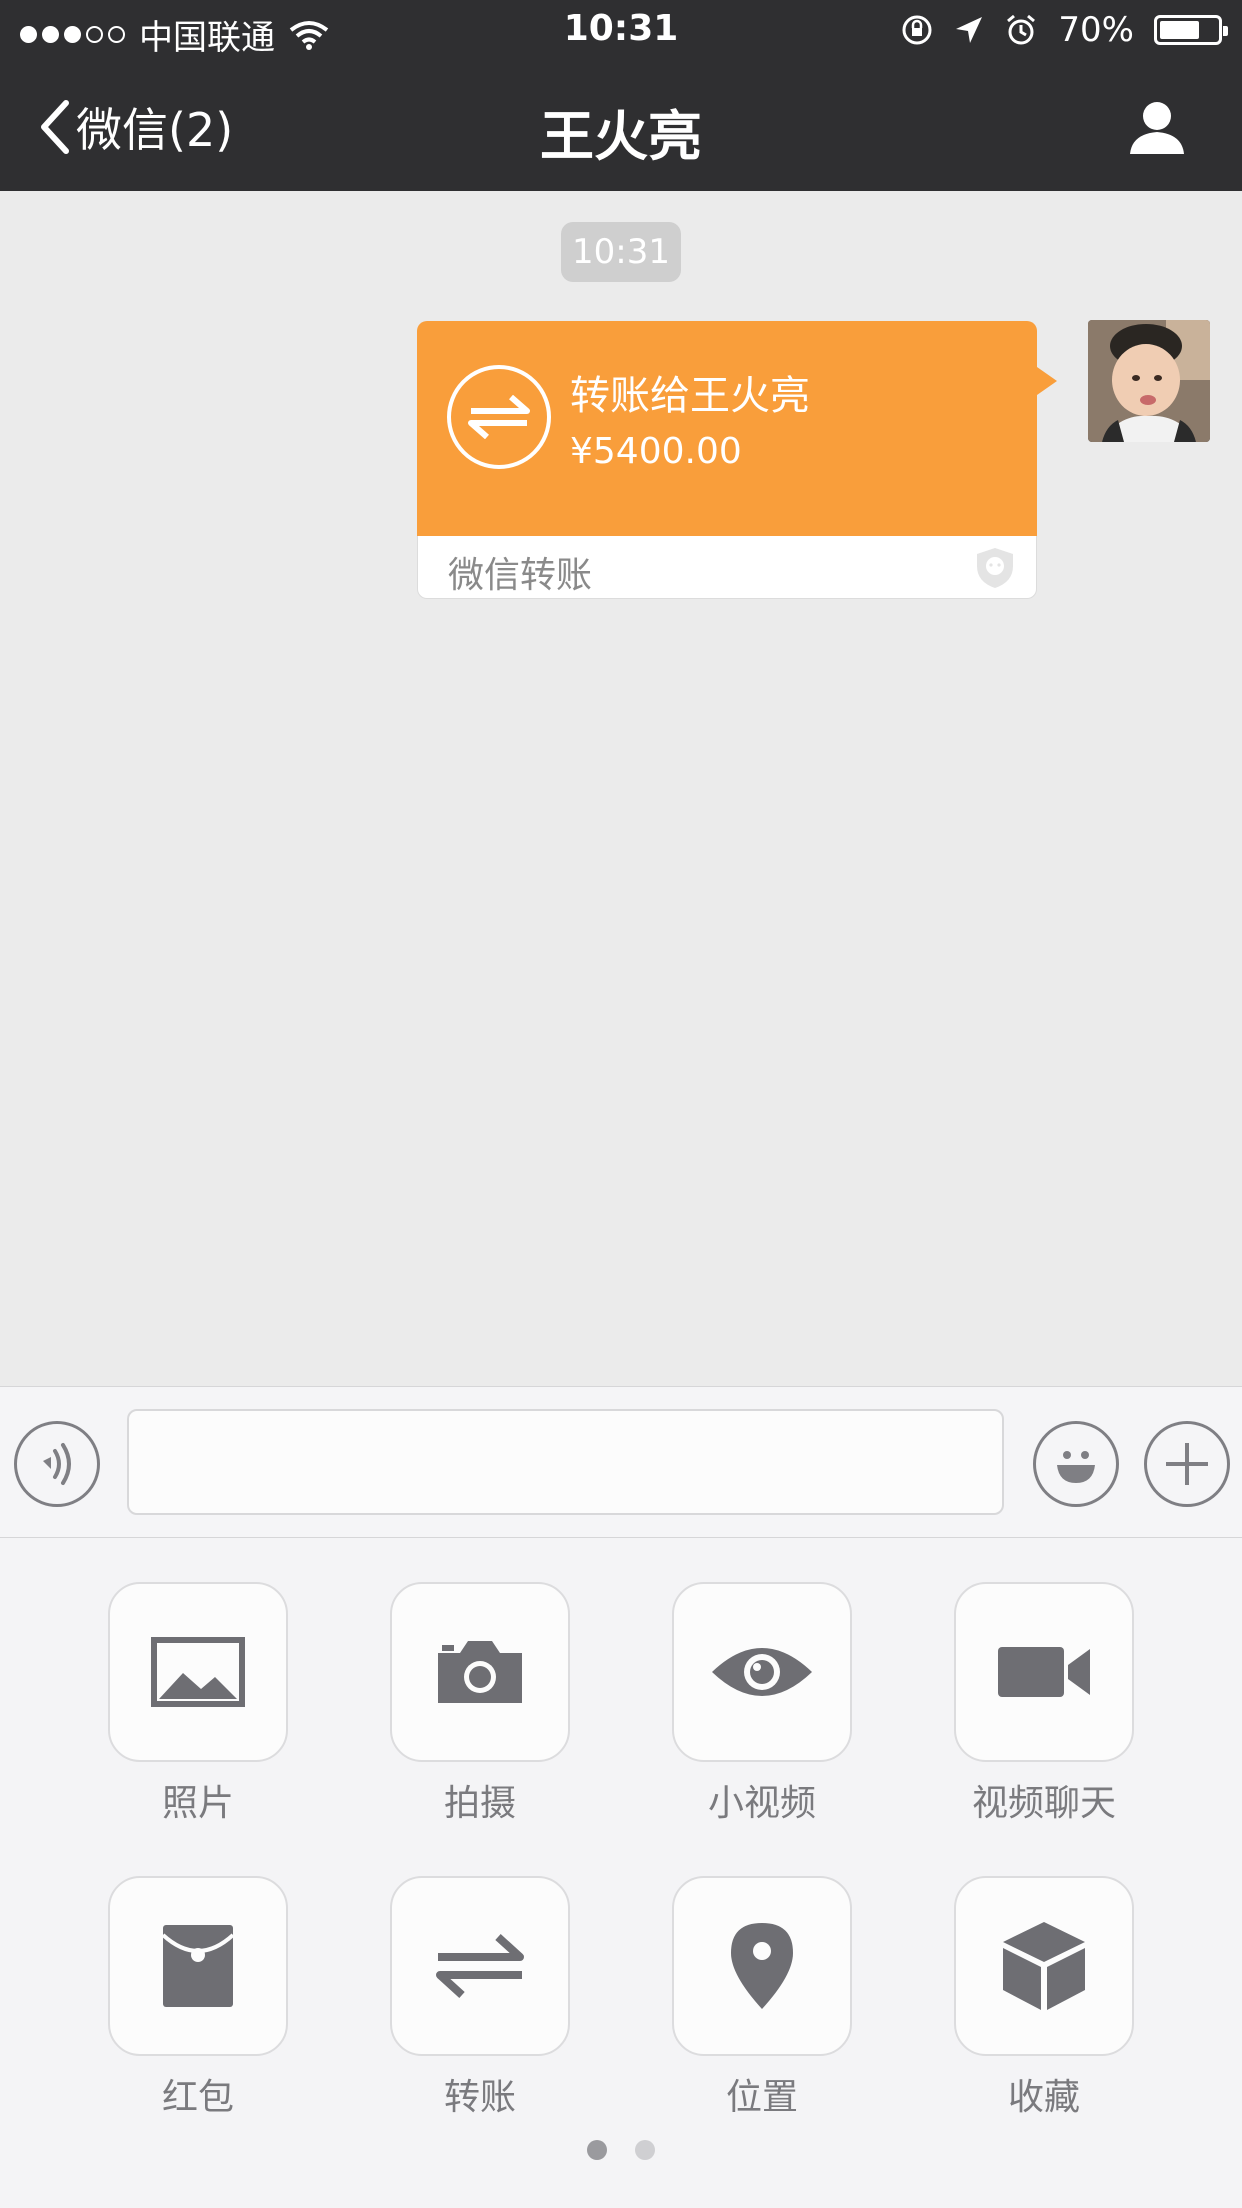 The width and height of the screenshot is (1242, 2208). I want to click on red-packet-icon, so click(198, 1966).